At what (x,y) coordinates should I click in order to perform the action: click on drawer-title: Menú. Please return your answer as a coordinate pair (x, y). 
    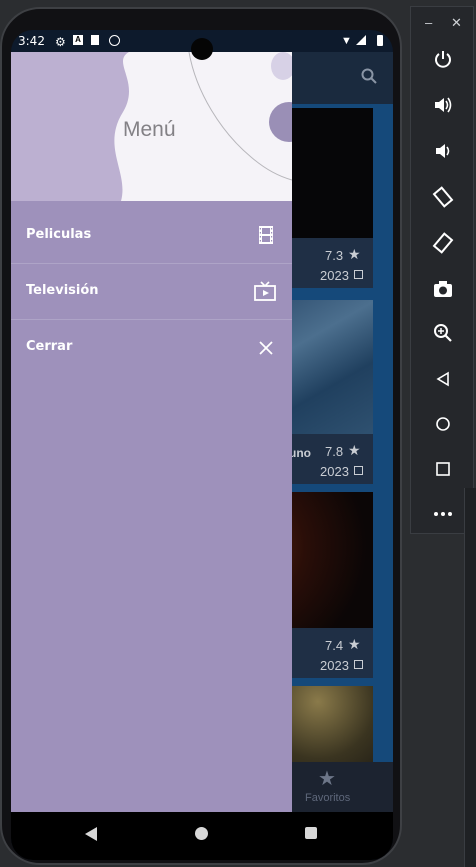
    Looking at the image, I should click on (149, 129).